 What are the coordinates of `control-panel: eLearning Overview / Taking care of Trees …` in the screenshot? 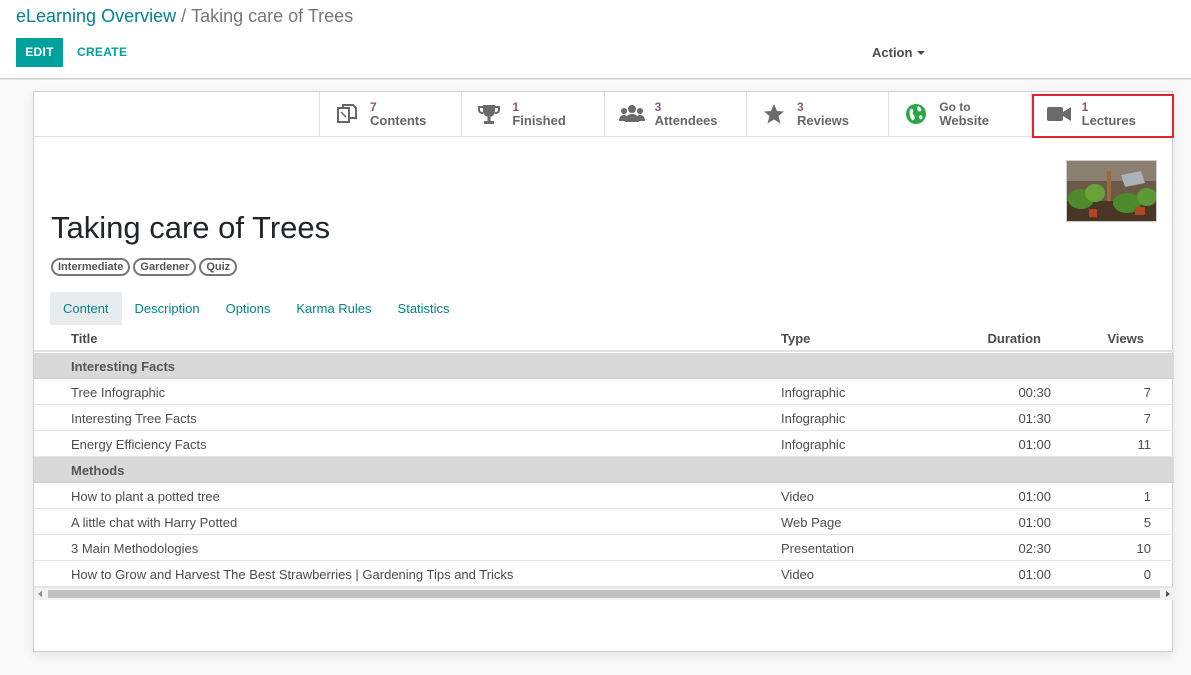 It's located at (595, 39).